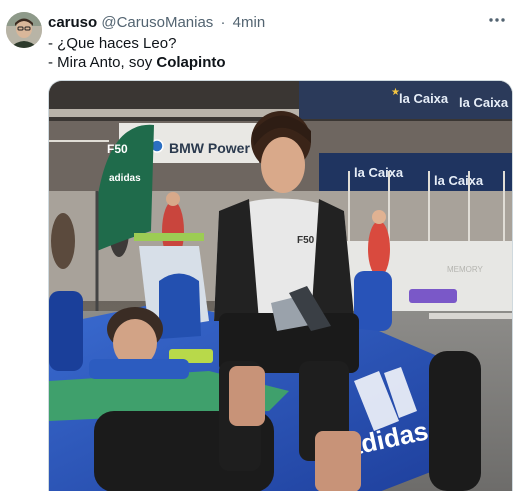 This screenshot has width=517, height=491. Describe the element at coordinates (102, 62) in the screenshot. I see `tweet-line-2-prefix: - Mira Anto, soy` at that location.